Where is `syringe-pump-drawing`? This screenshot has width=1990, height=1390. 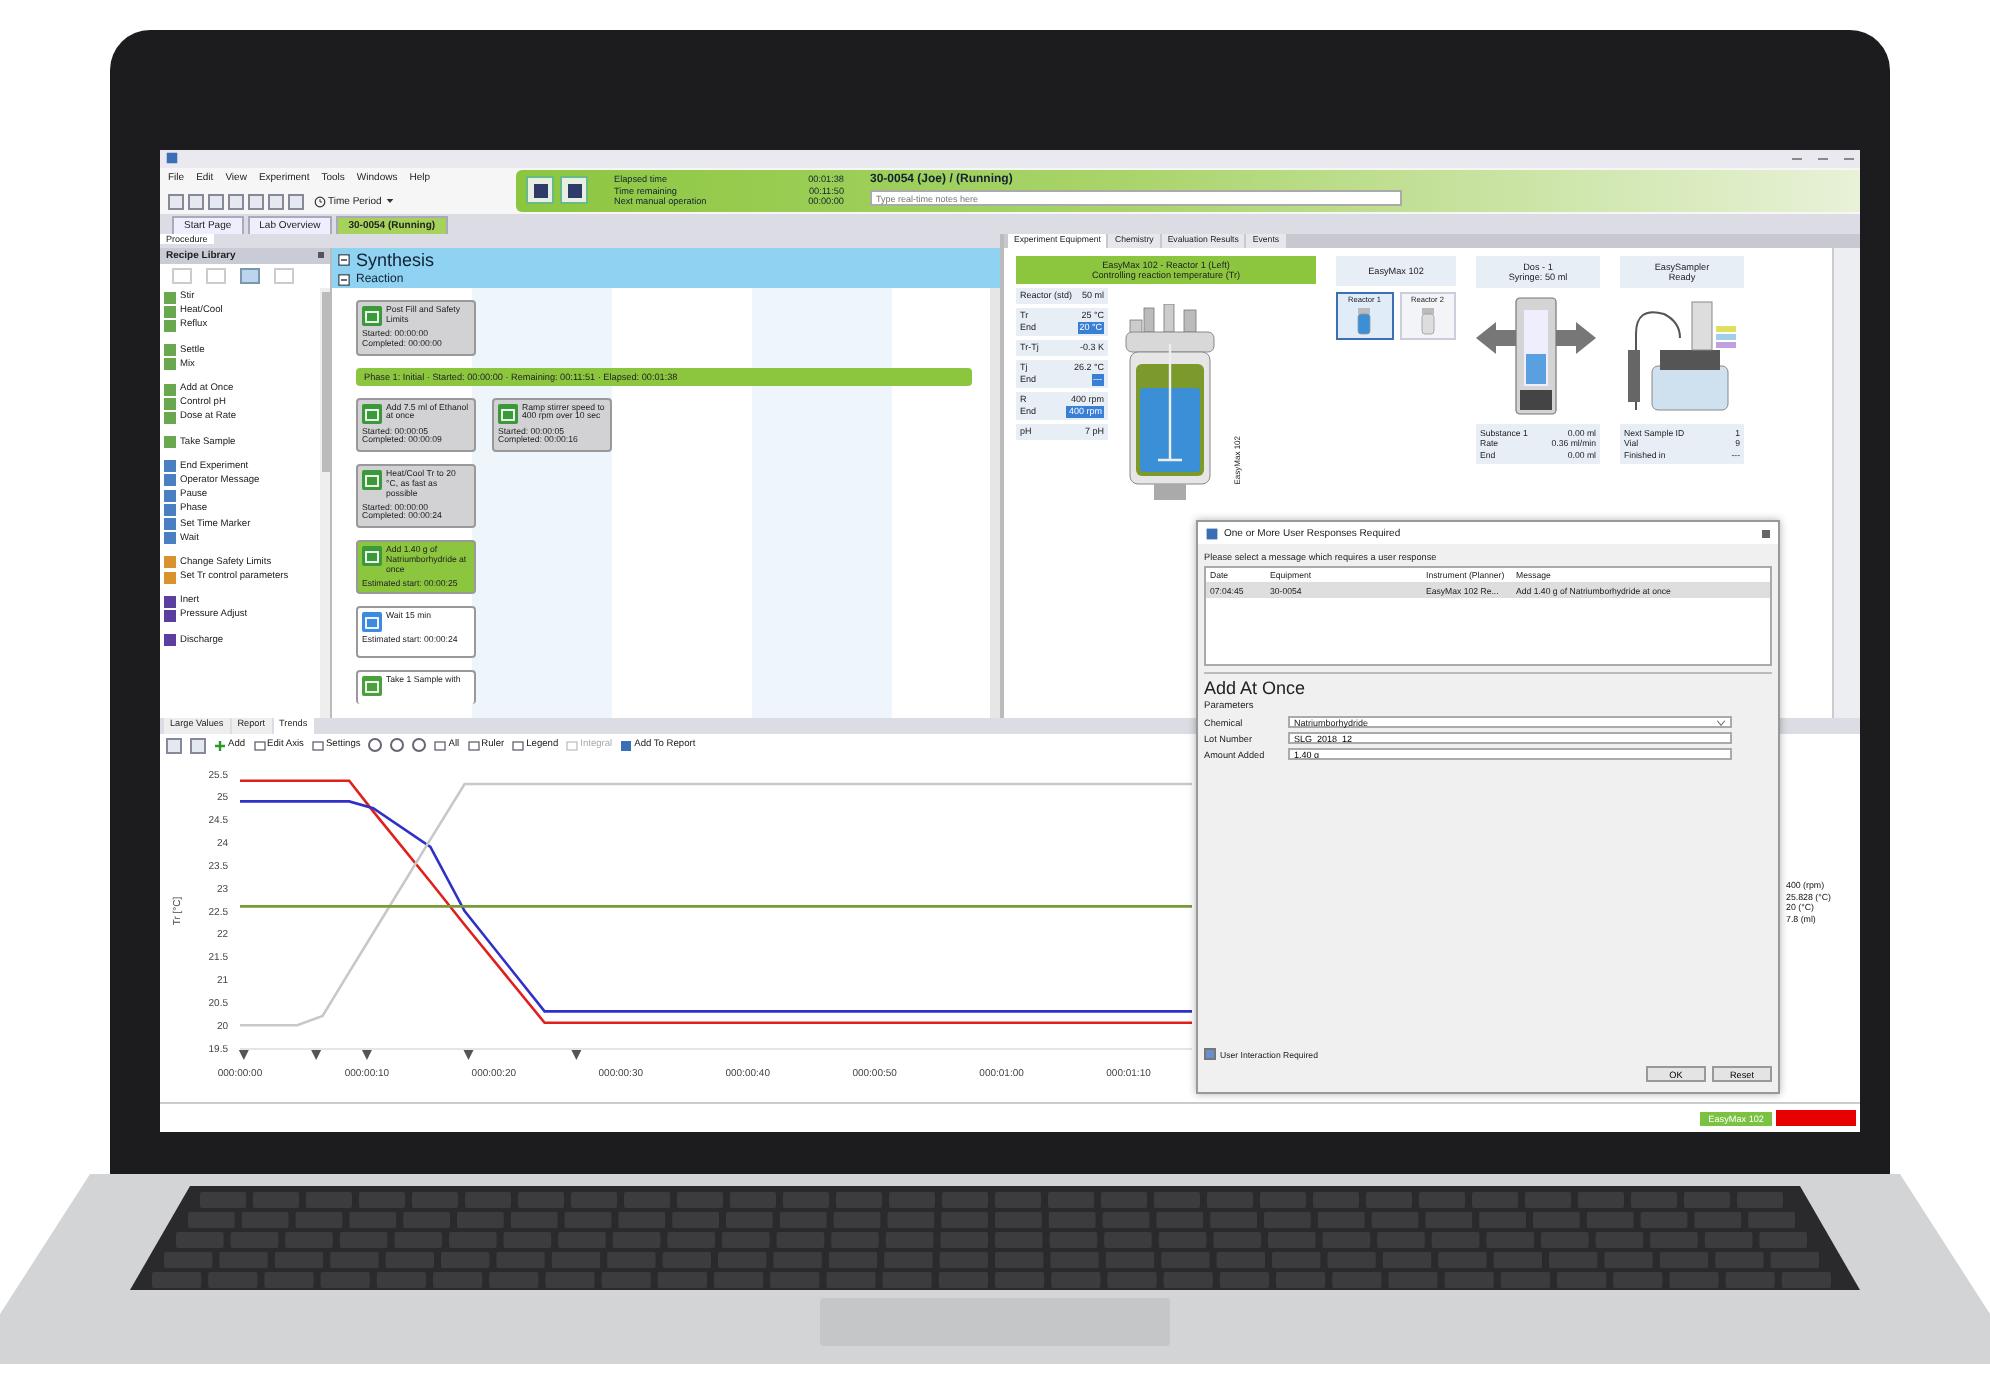
syringe-pump-drawing is located at coordinates (1536, 355).